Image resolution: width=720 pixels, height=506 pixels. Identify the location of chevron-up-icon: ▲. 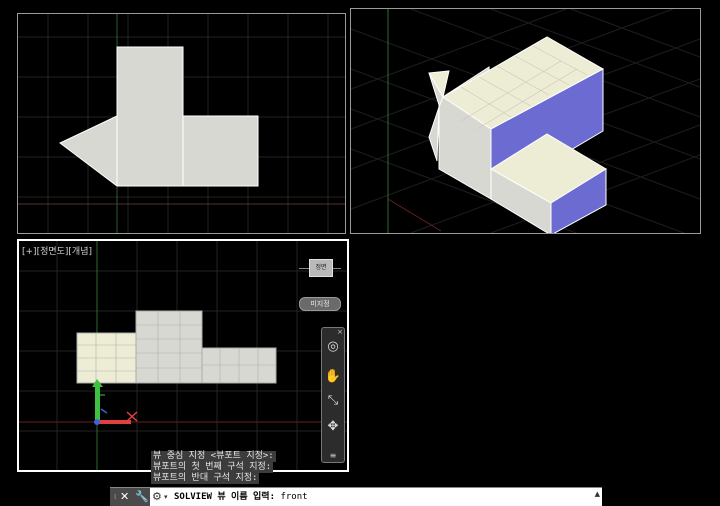
(597, 494).